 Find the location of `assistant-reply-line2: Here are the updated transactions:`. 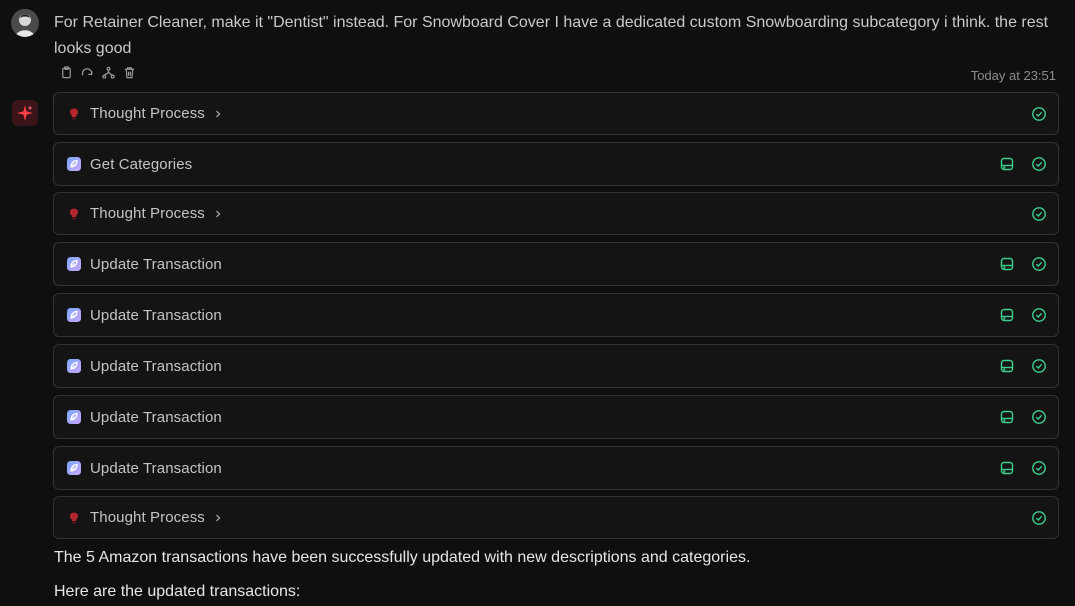

assistant-reply-line2: Here are the updated transactions: is located at coordinates (177, 591).